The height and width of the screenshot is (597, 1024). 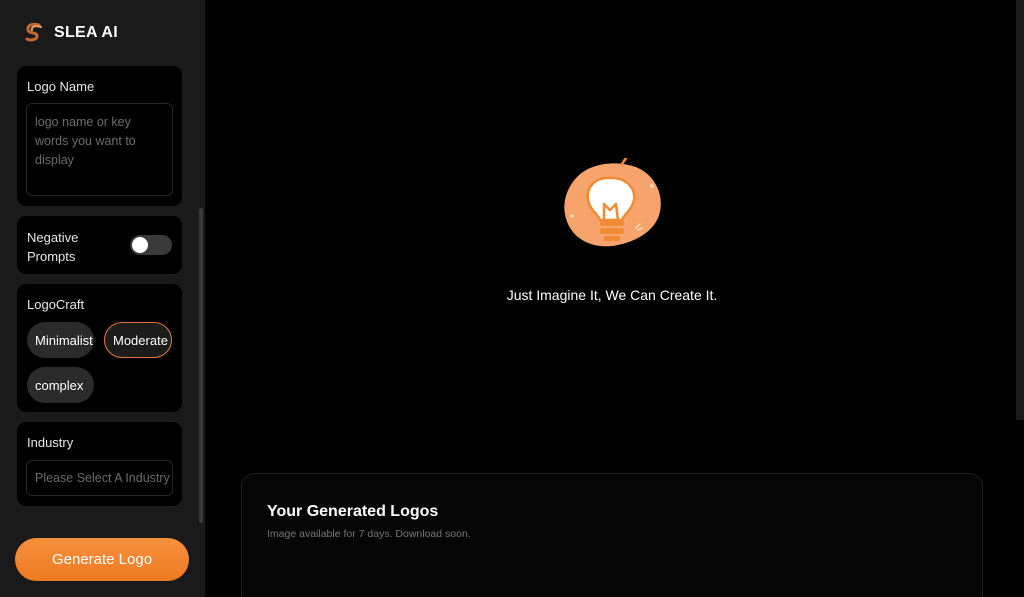 I want to click on brand: SLEA AI, so click(x=71, y=33).